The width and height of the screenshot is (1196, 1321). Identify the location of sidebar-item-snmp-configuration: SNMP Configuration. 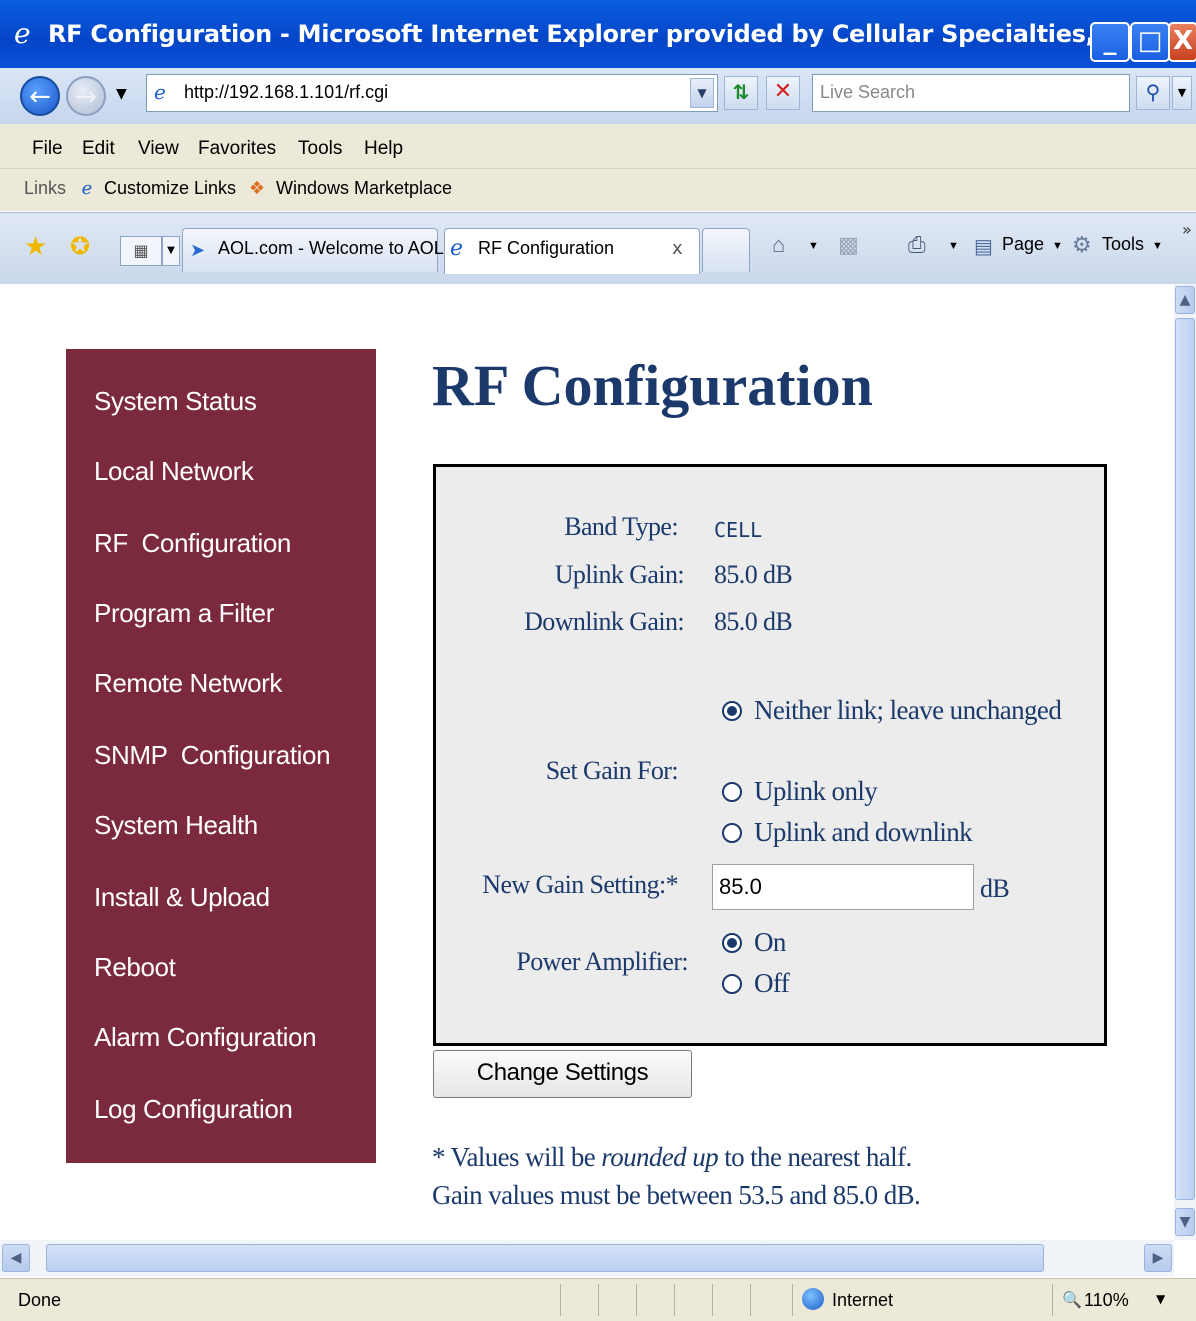
(212, 755).